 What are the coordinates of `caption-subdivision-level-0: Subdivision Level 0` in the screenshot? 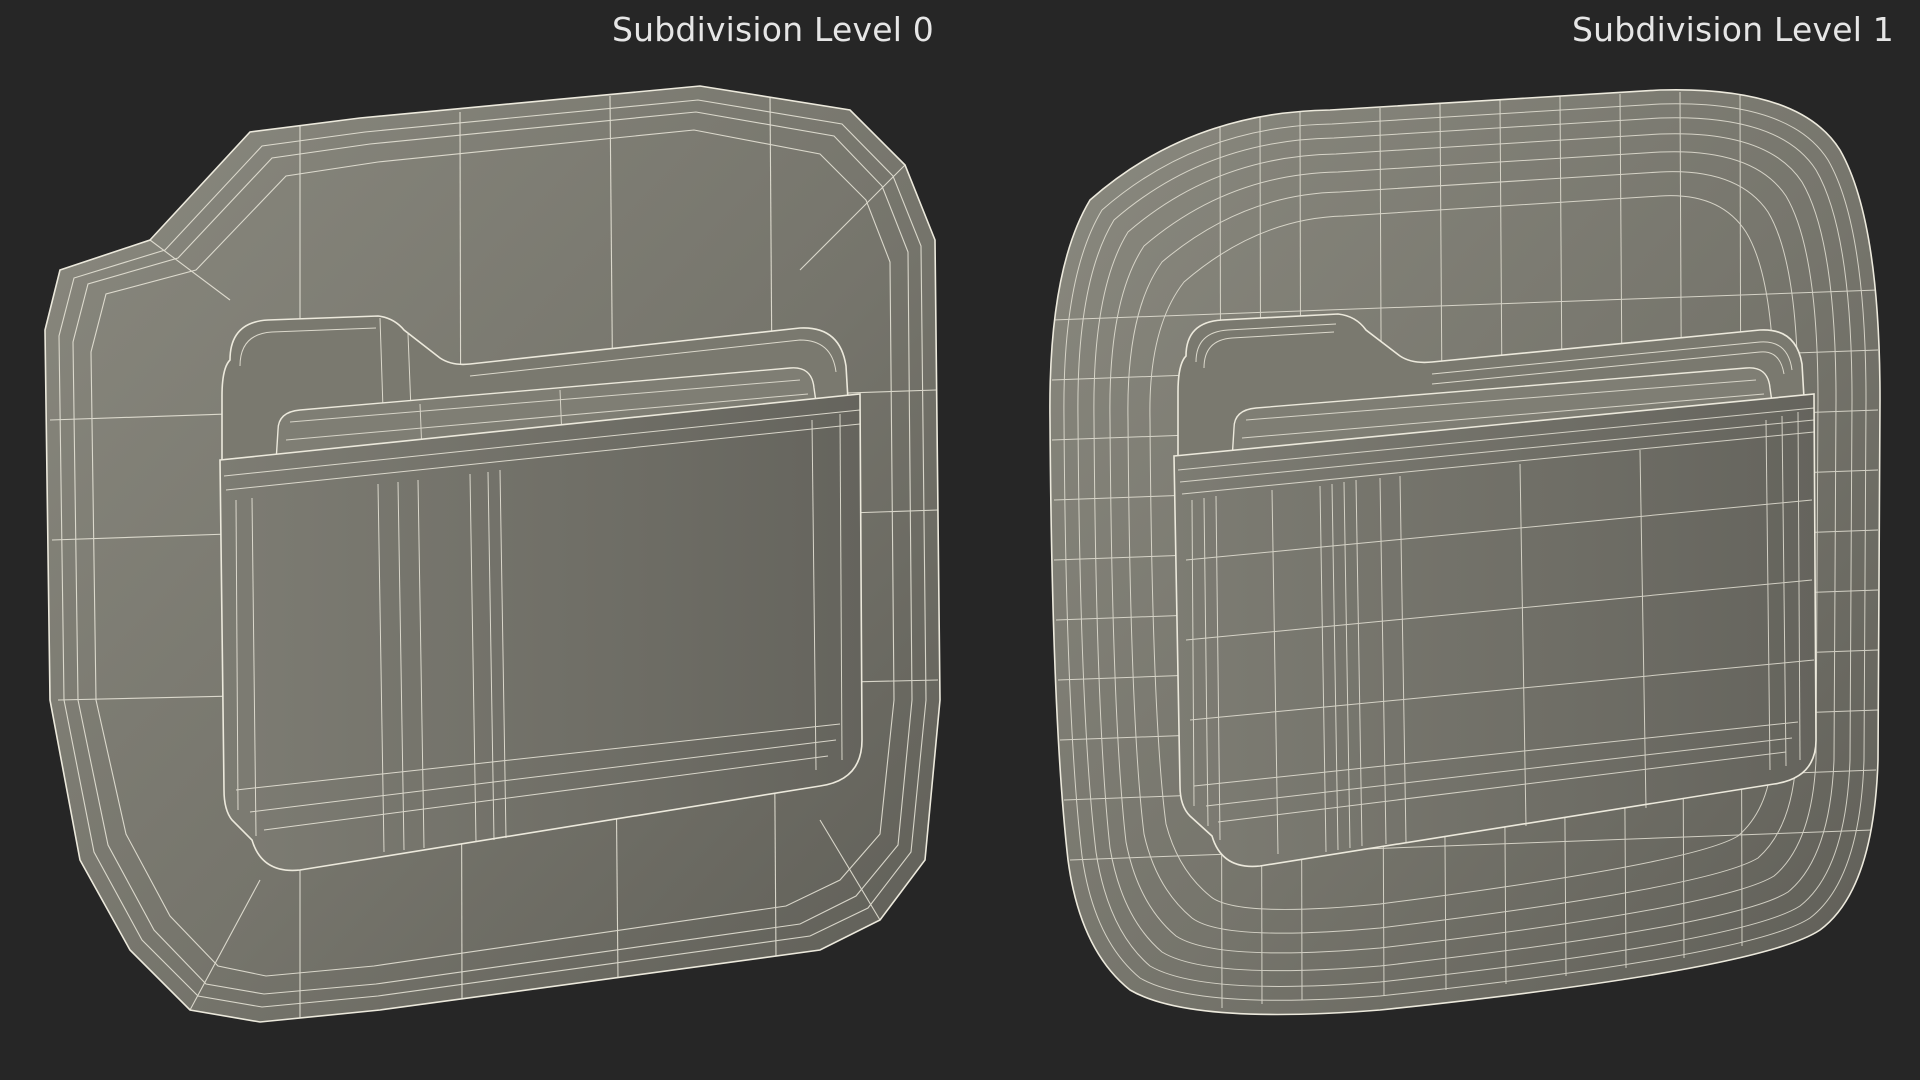 It's located at (773, 29).